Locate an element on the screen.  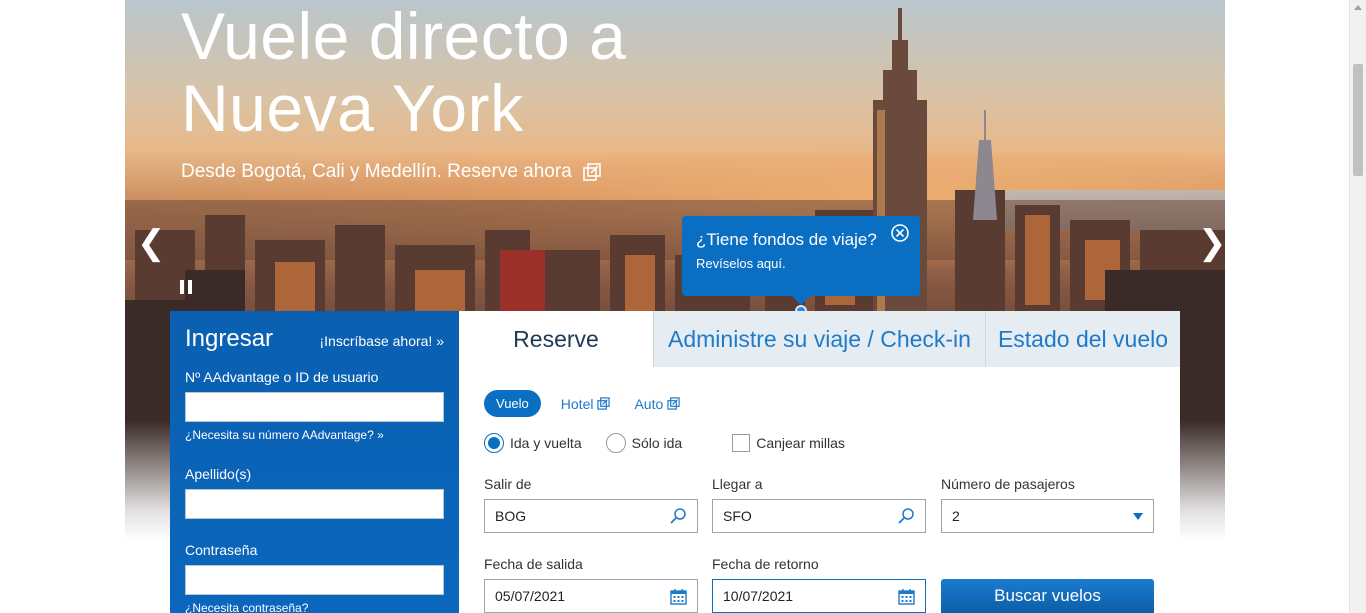
to-value: SFO is located at coordinates (737, 516).